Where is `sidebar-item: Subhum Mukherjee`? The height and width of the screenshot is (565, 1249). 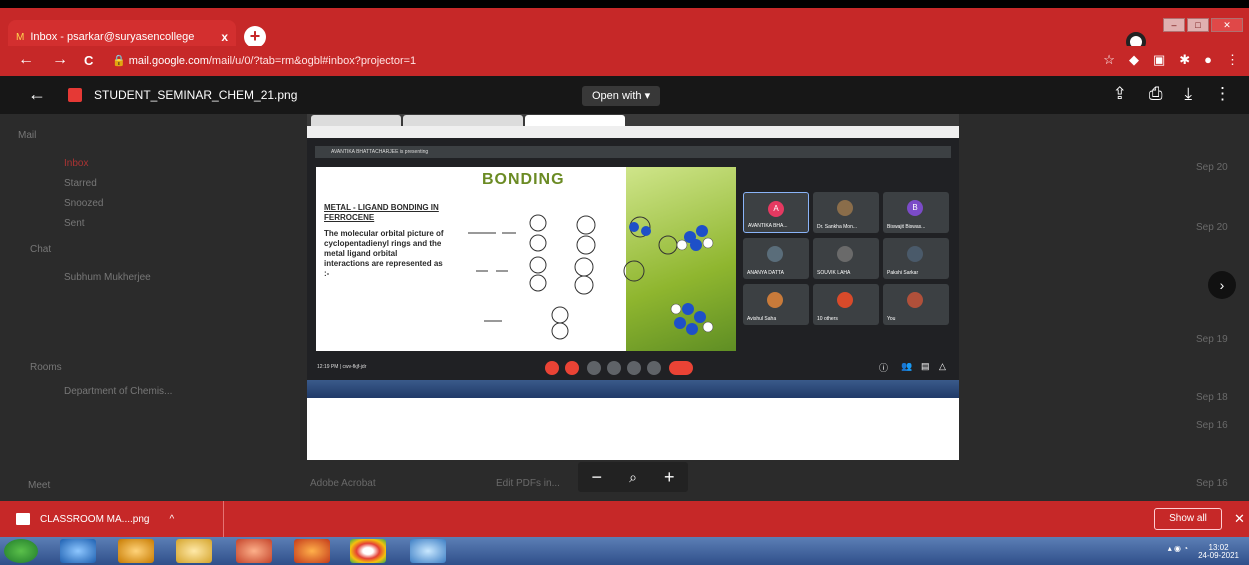
sidebar-item: Subhum Mukherjee is located at coordinates (107, 277).